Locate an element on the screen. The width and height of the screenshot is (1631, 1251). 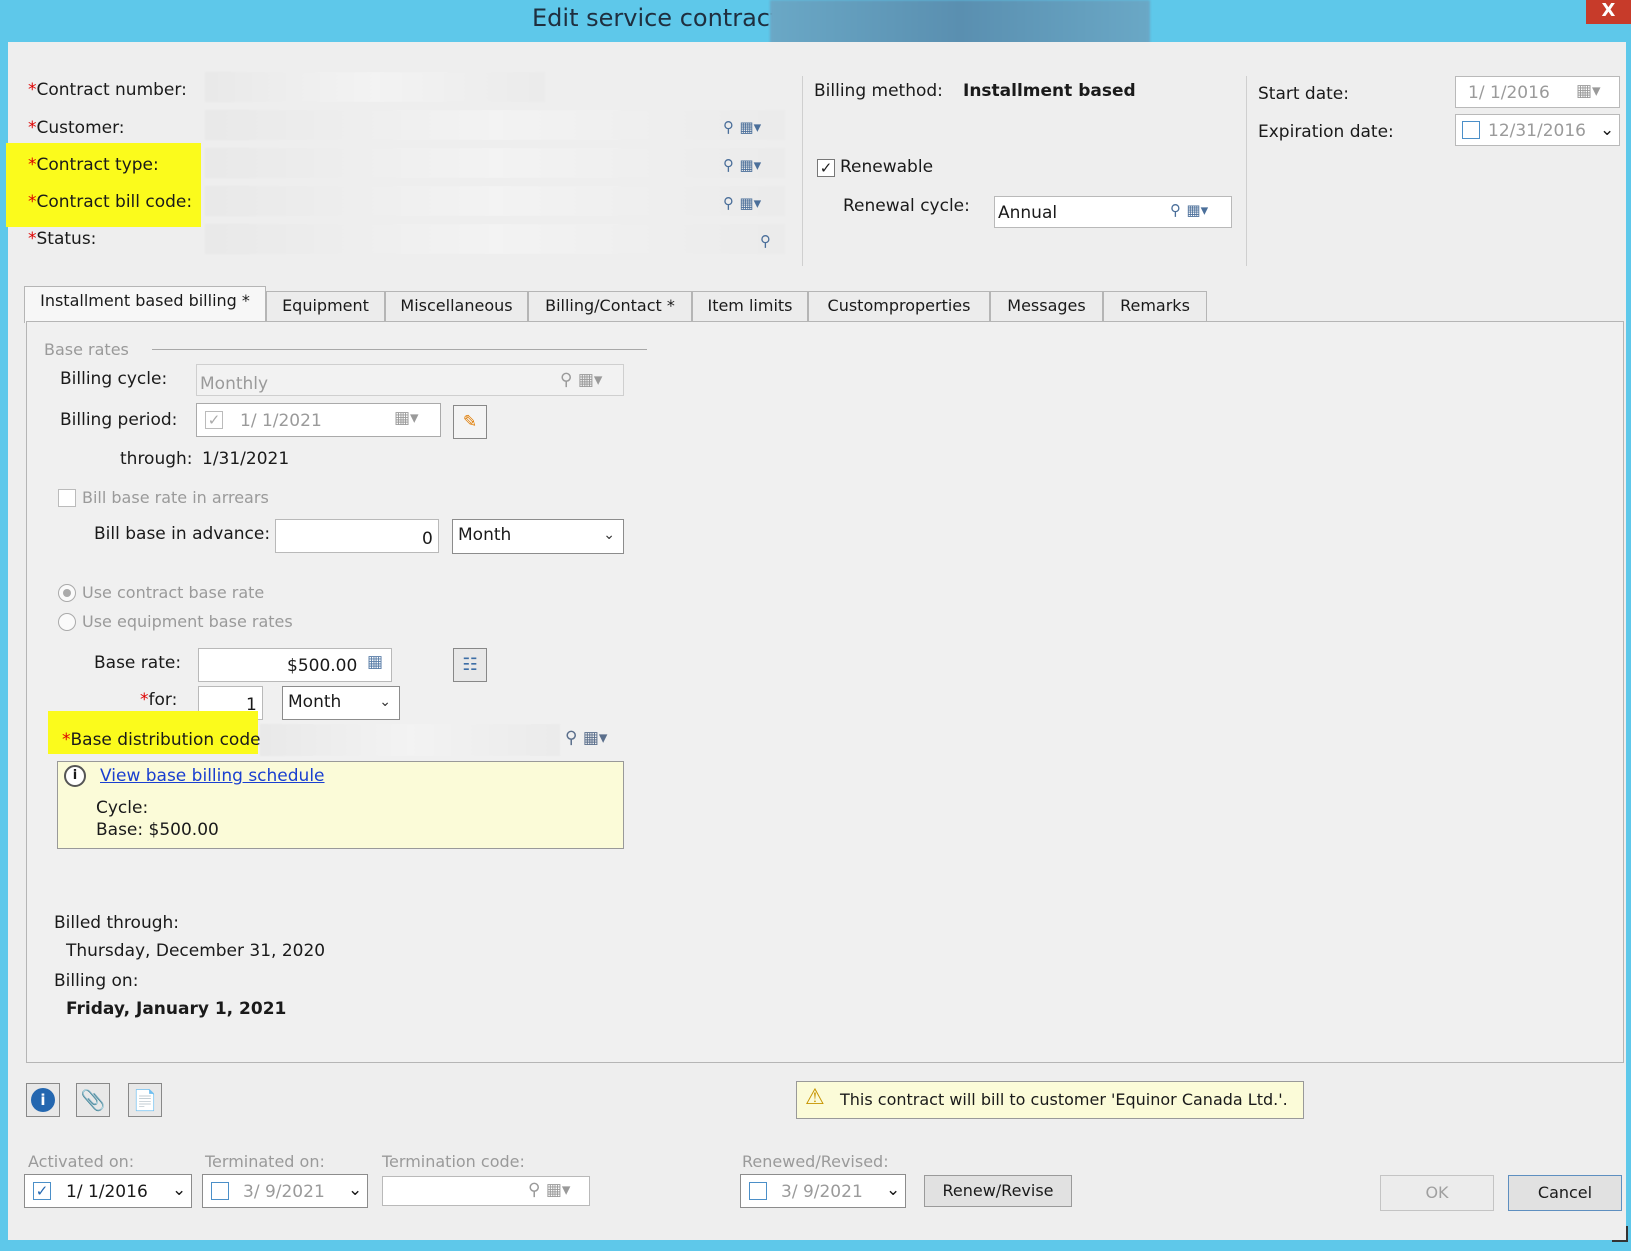
activated-on-checkbox: ✓ is located at coordinates (42, 1191).